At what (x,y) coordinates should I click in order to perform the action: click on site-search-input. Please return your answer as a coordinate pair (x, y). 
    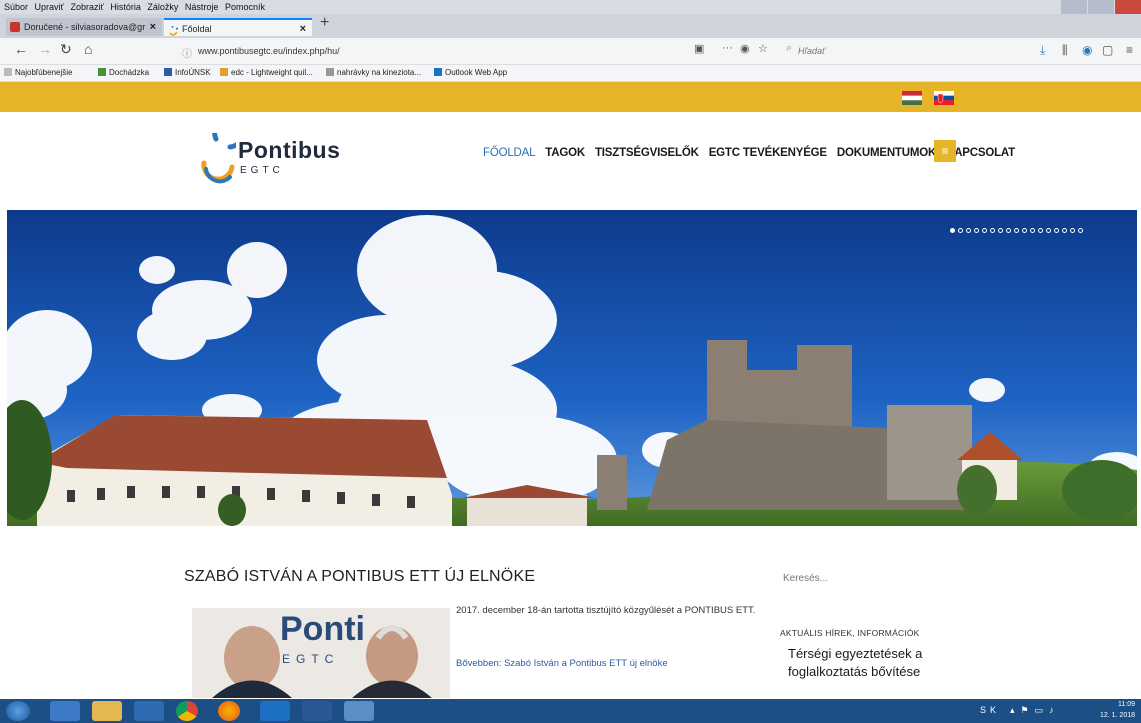
    Looking at the image, I should click on (858, 578).